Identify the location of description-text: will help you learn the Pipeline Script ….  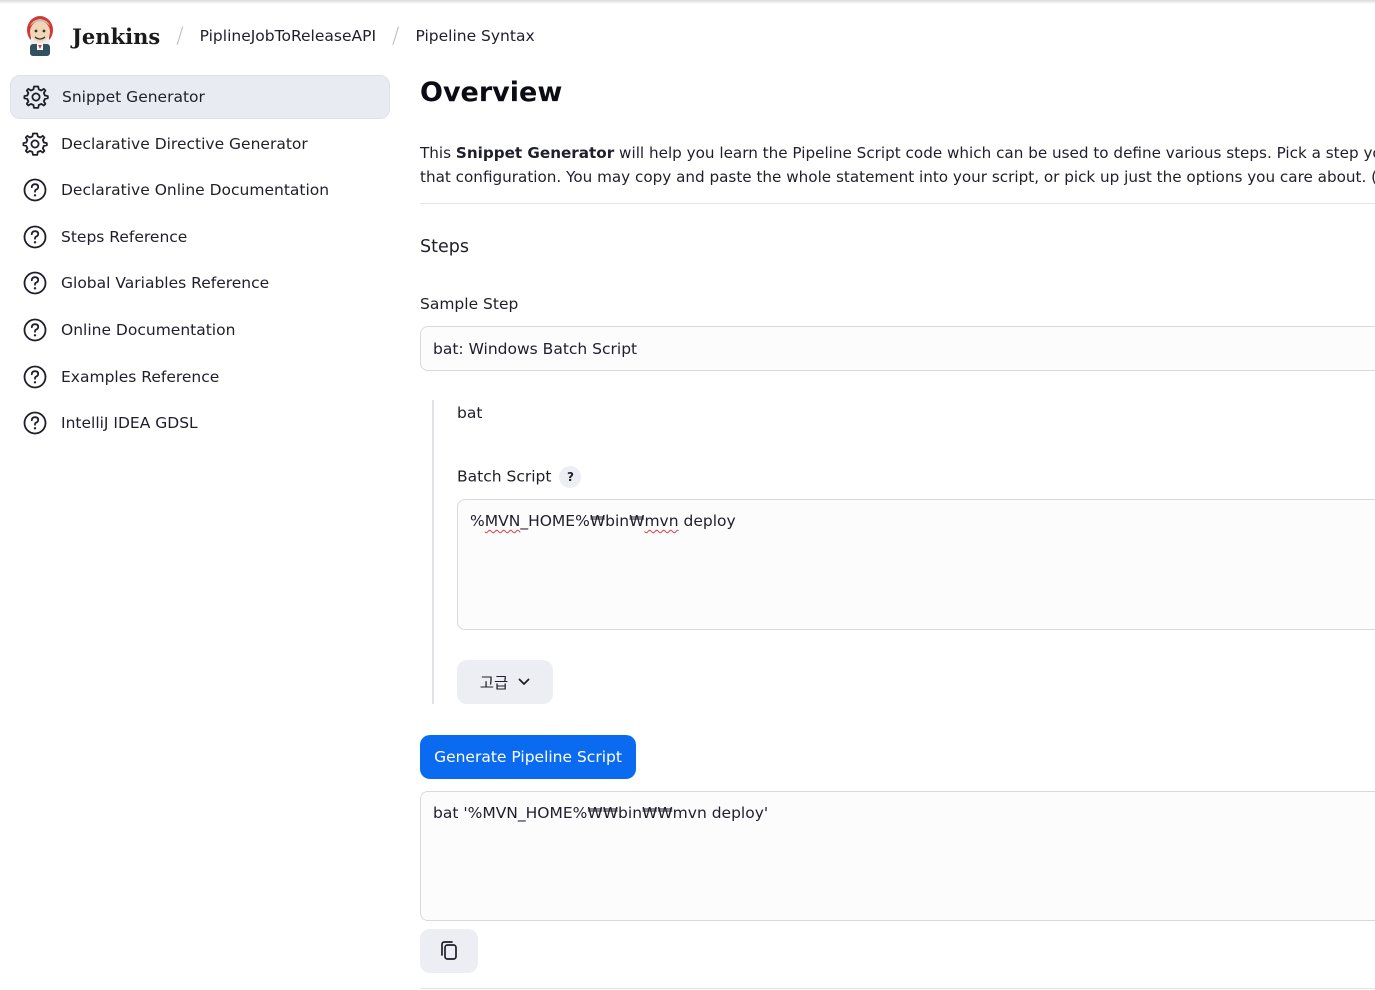
(994, 153).